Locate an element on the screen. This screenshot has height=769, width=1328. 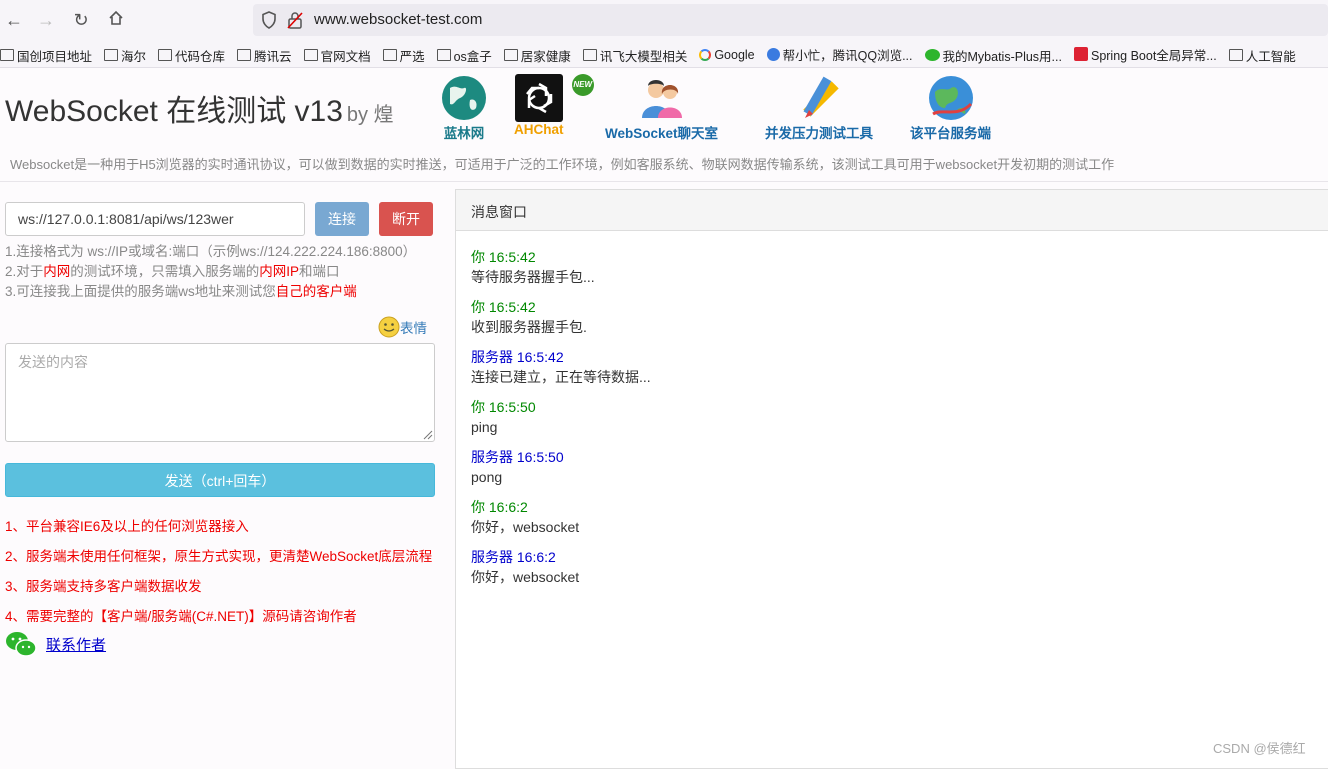
message-window-title: 消息窗口 is located at coordinates (892, 210).